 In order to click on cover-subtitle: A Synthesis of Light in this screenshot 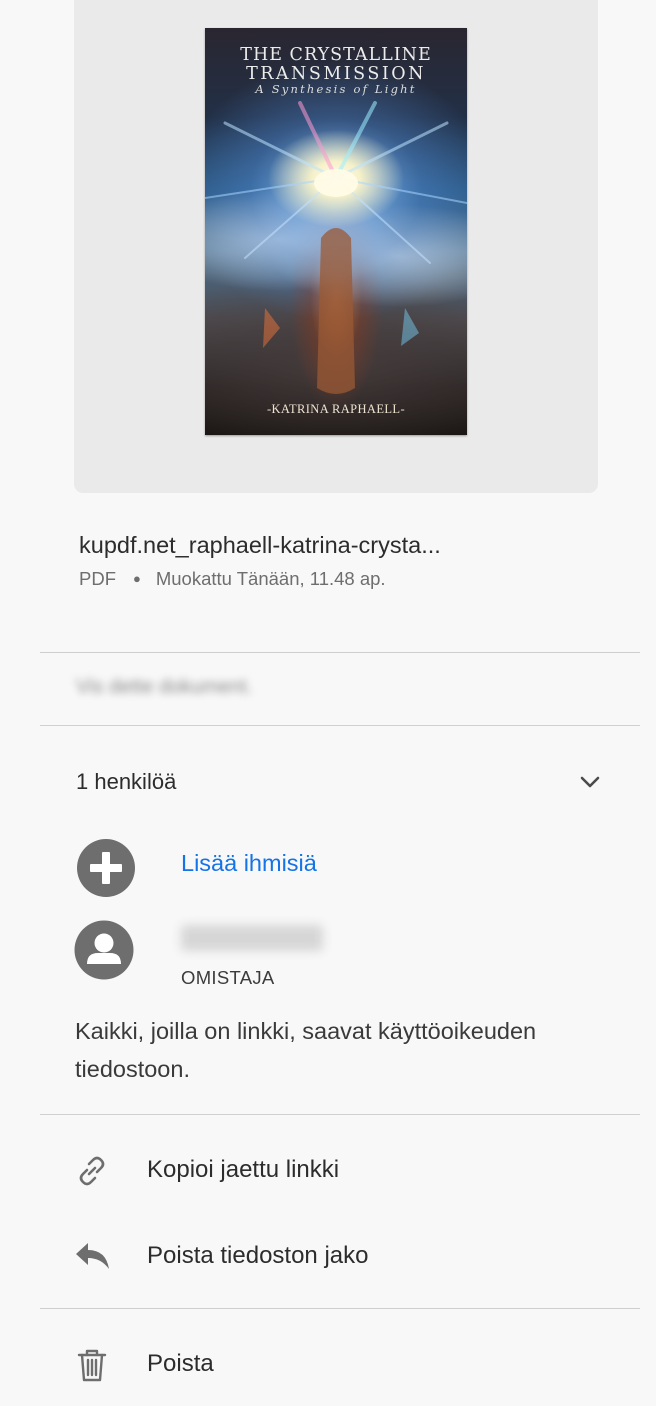, I will do `click(336, 89)`.